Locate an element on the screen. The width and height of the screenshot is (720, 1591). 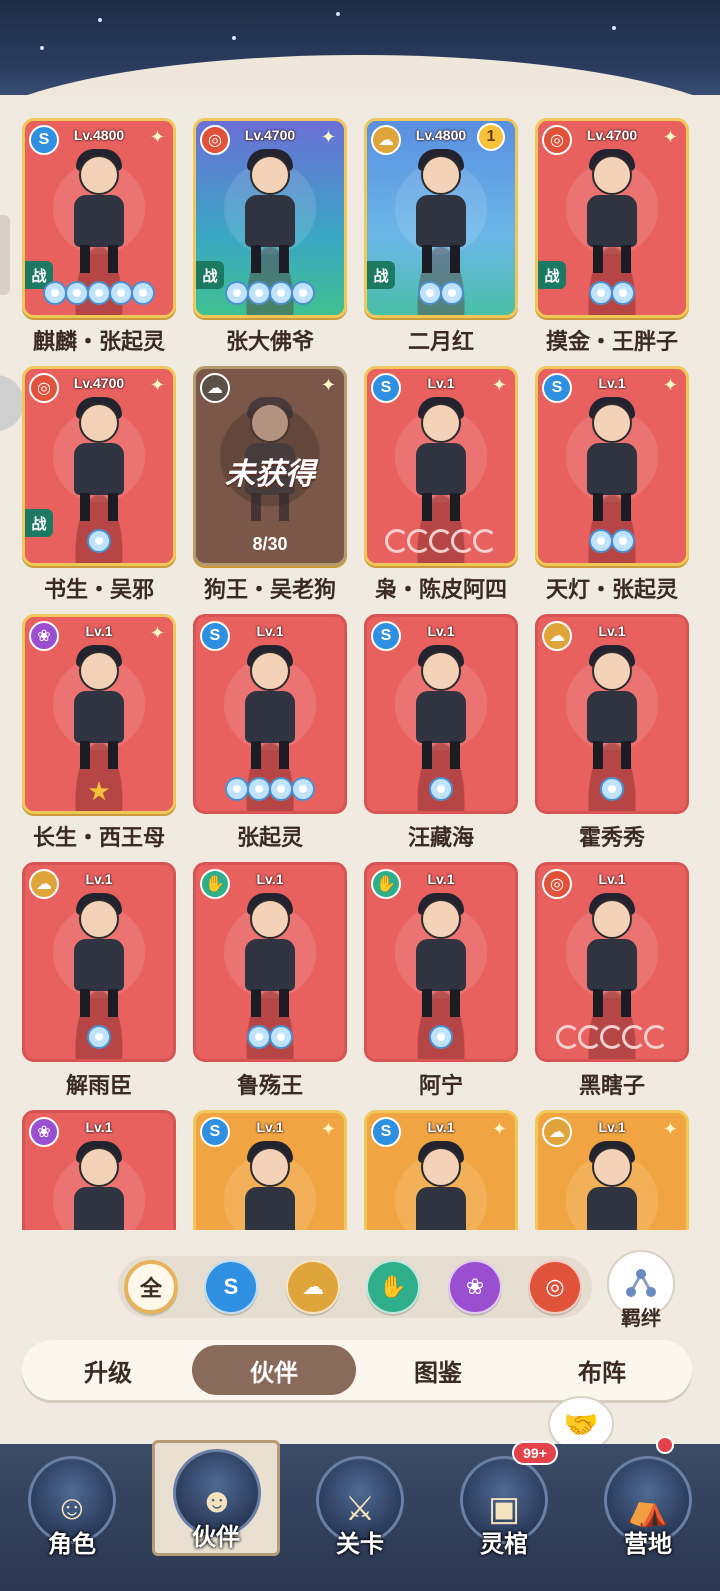
dragon-icon: S is located at coordinates (231, 1286).